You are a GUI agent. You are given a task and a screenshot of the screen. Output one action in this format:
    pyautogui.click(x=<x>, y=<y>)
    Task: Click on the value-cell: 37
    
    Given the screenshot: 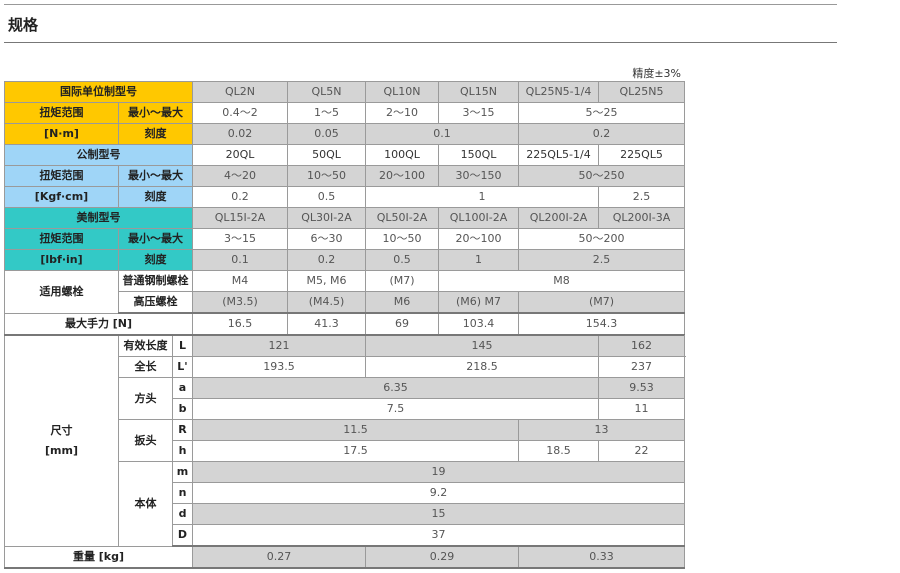 What is the action you would take?
    pyautogui.click(x=438, y=535)
    